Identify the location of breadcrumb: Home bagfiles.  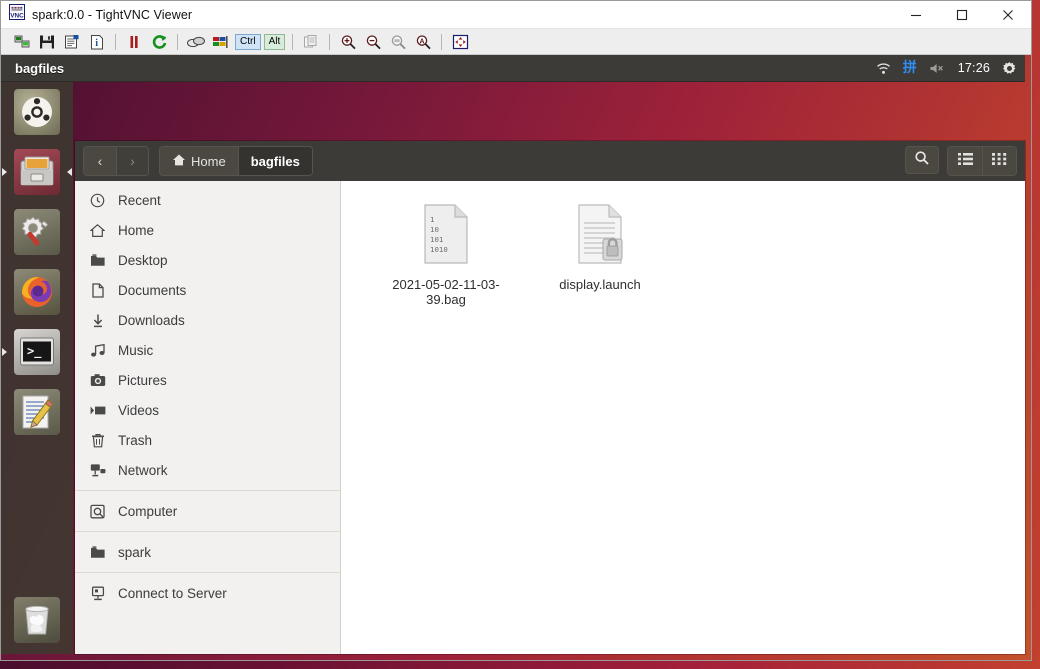
(236, 161).